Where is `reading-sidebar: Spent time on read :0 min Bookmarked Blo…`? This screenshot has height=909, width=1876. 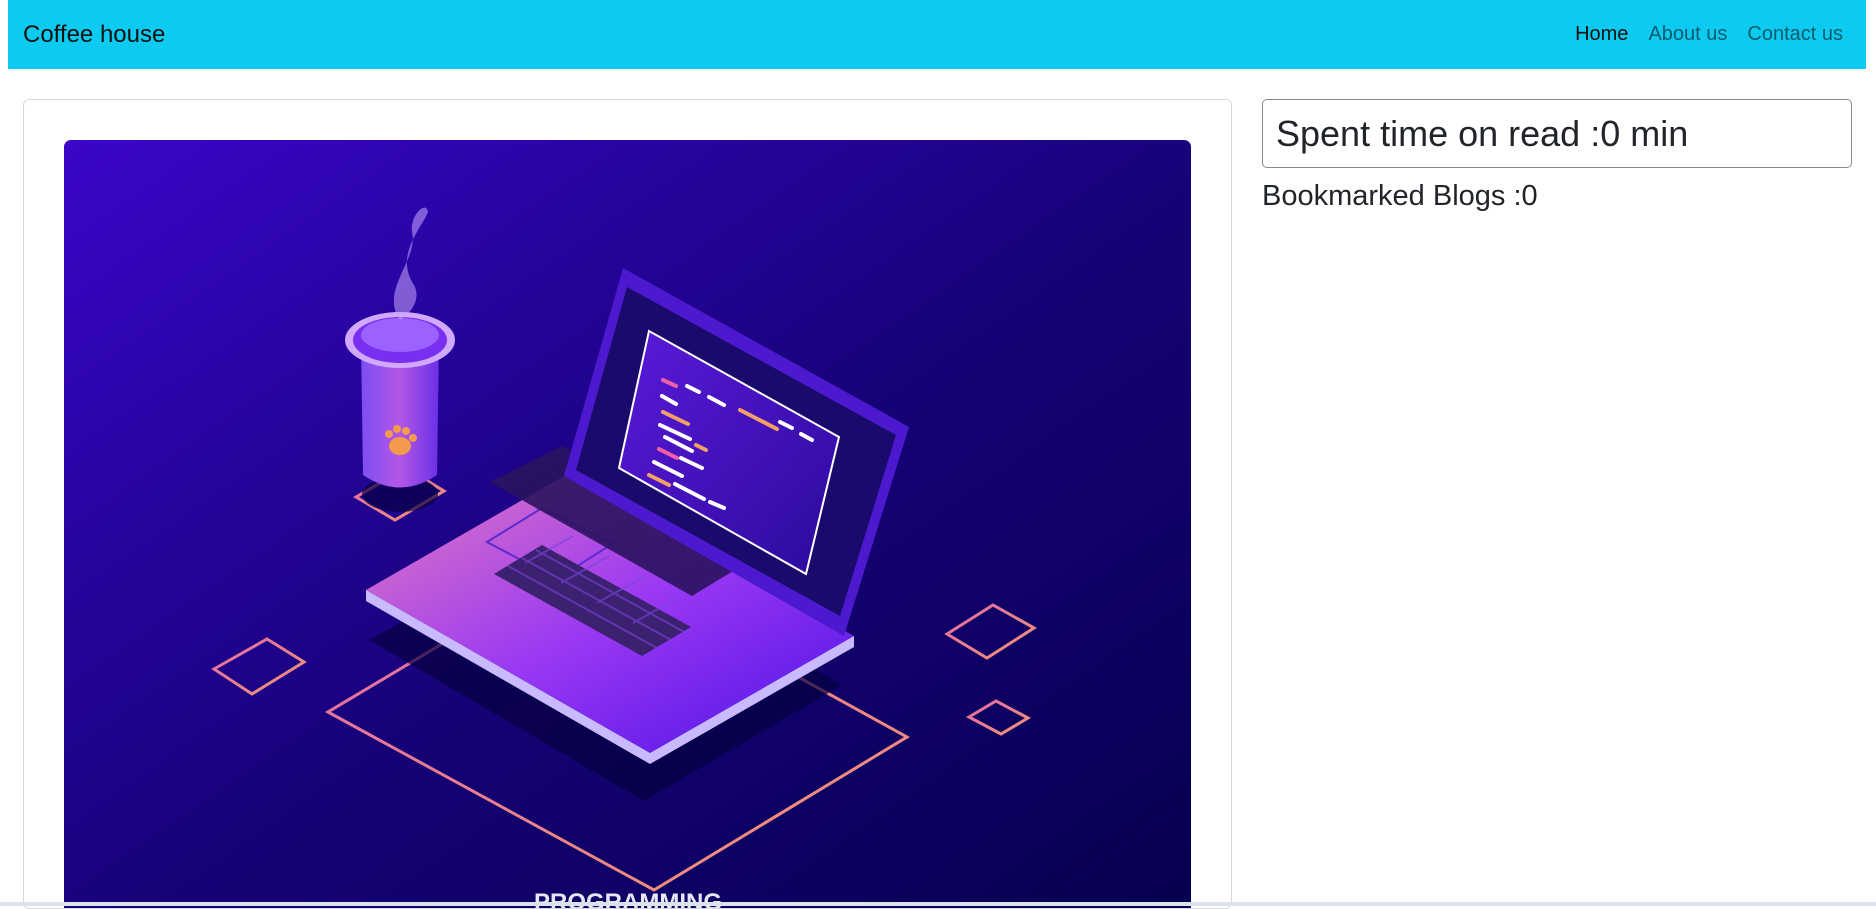 reading-sidebar: Spent time on read :0 min Bookmarked Blo… is located at coordinates (1557, 156).